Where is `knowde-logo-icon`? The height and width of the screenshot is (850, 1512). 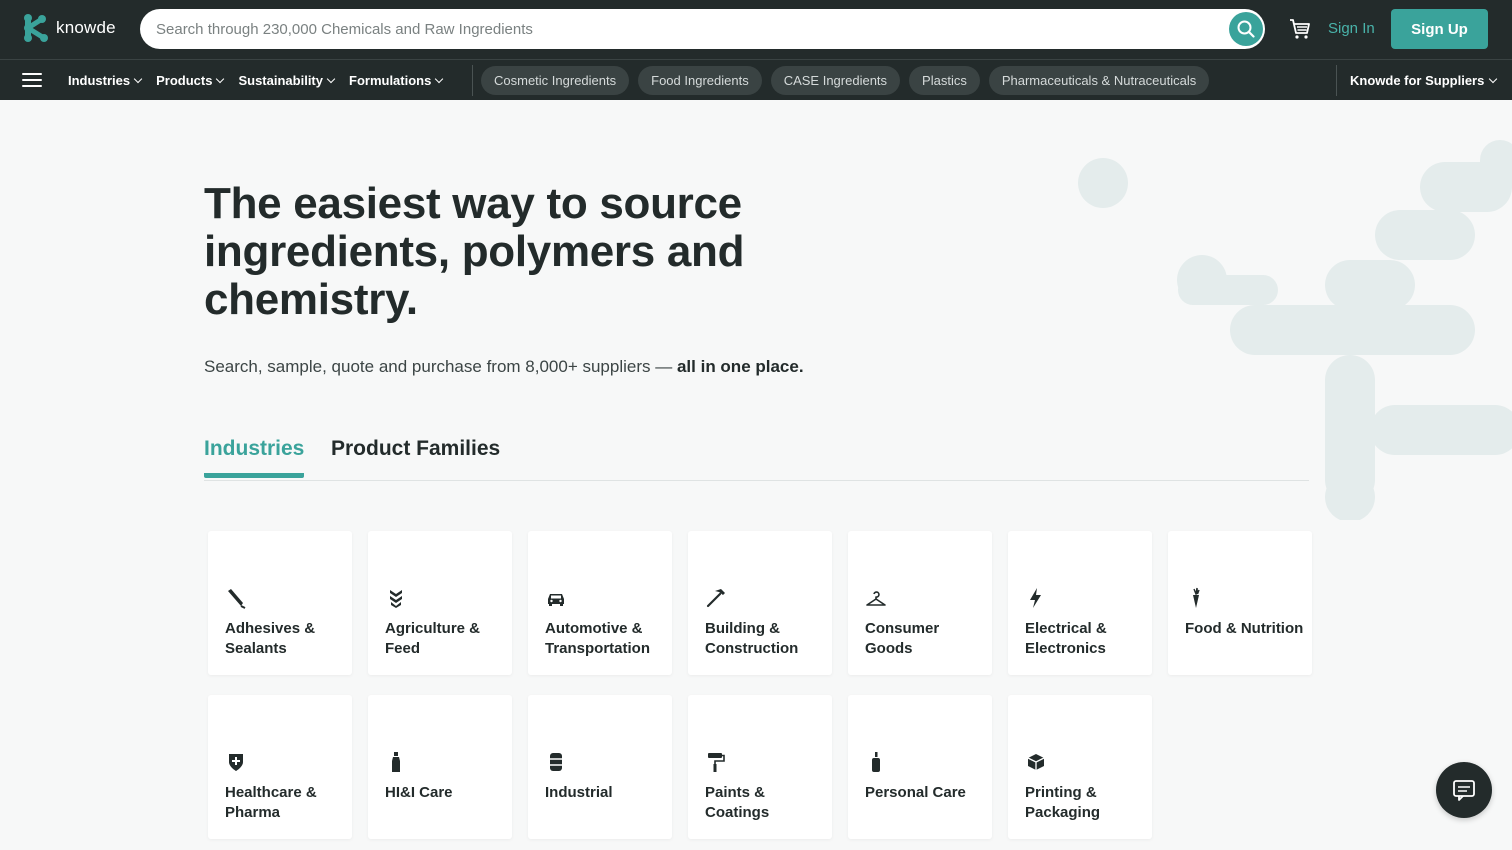 knowde-logo-icon is located at coordinates (36, 28).